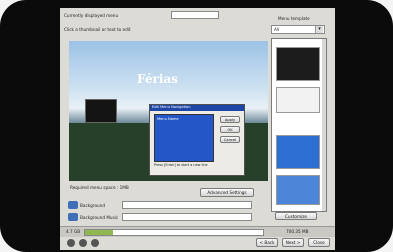  I want to click on preview-title: Férias, so click(157, 79).